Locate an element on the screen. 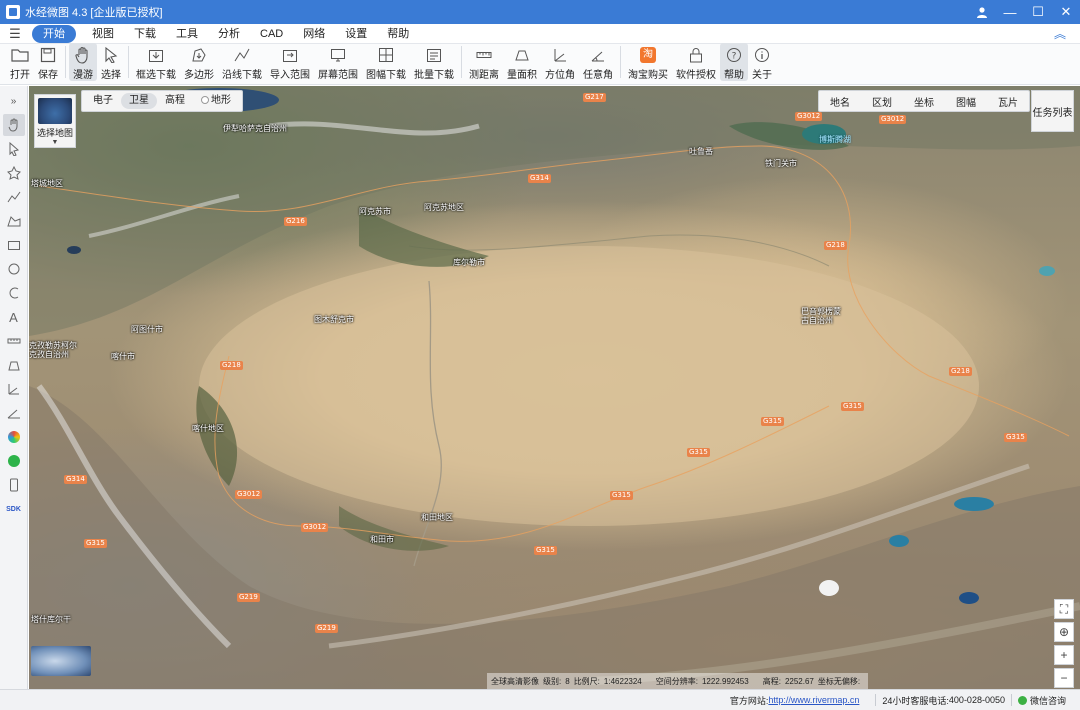 This screenshot has height=710, width=1080. import-range-button: 导入范围 is located at coordinates (290, 62).